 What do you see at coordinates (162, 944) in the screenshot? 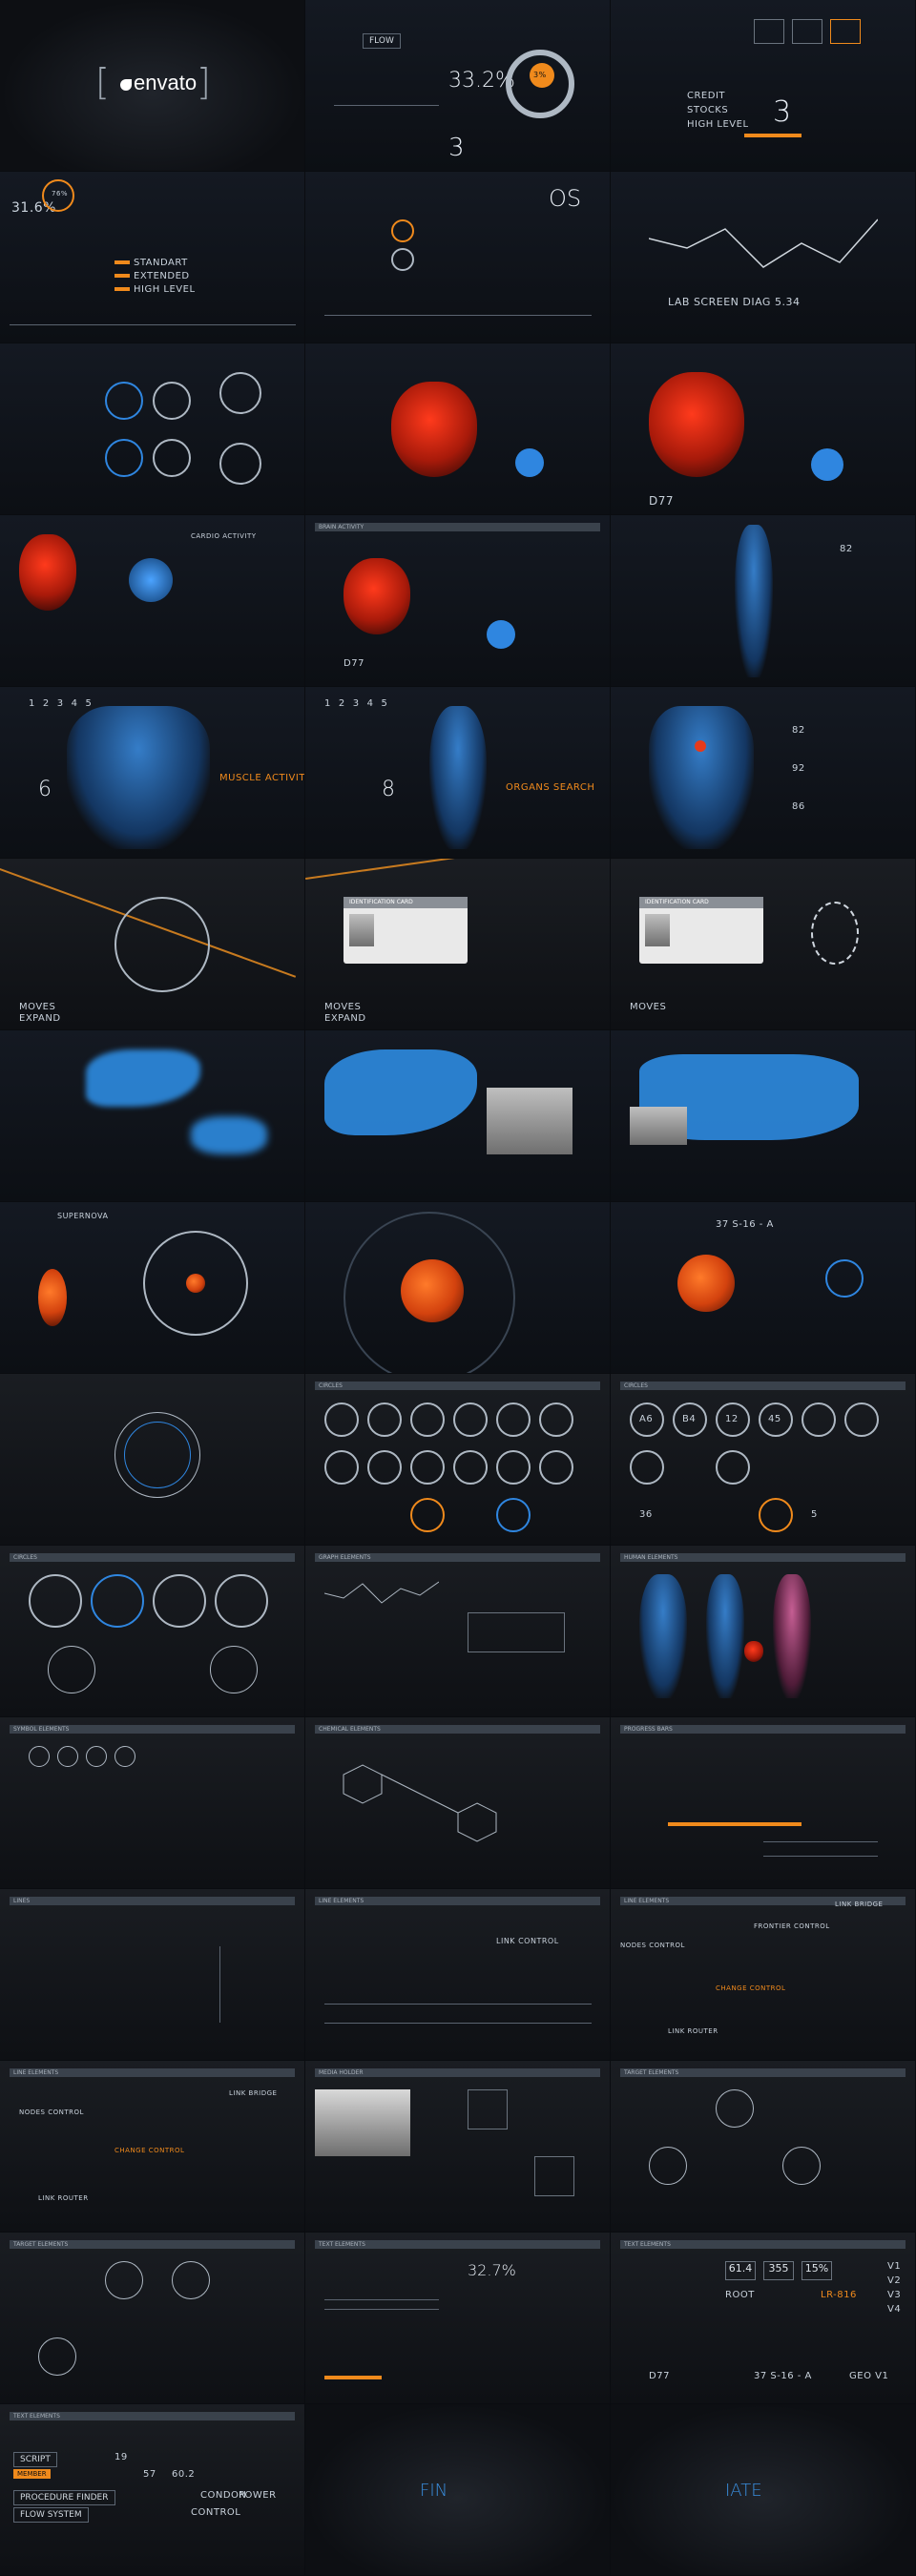
I see `target-reticle` at bounding box center [162, 944].